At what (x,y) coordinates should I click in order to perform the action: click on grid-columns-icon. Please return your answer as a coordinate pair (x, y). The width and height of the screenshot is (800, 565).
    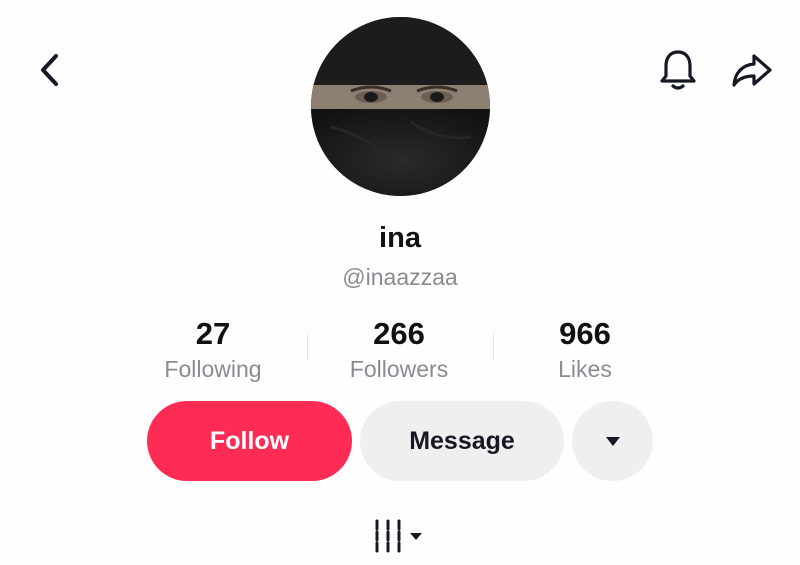
    Looking at the image, I should click on (388, 536).